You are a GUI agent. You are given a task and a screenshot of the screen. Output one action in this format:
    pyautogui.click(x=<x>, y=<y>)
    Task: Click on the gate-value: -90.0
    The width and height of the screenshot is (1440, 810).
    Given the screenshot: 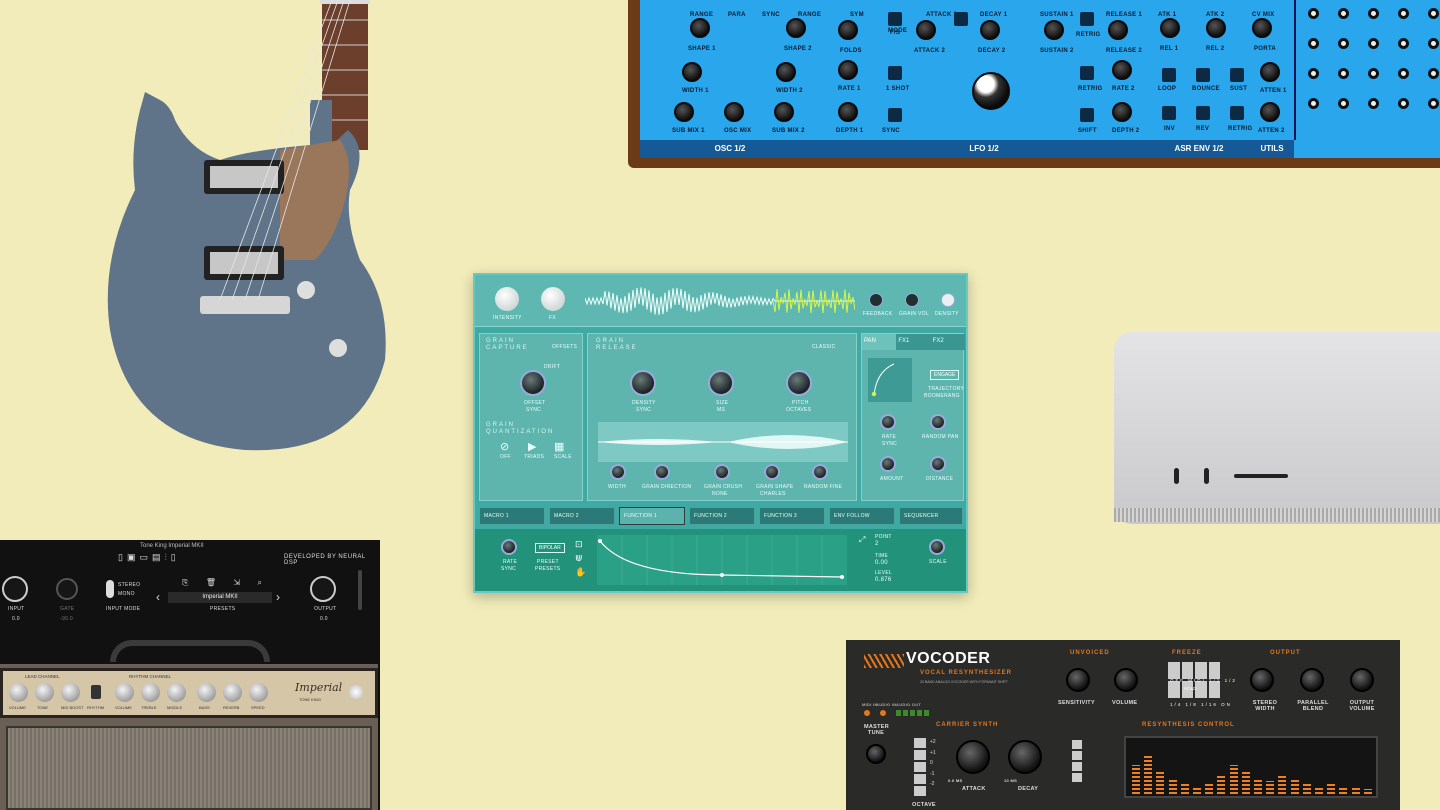 What is the action you would take?
    pyautogui.click(x=66, y=619)
    